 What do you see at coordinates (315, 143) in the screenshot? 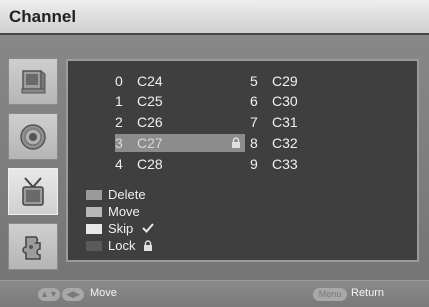
I see `channel-row: 8 C32` at bounding box center [315, 143].